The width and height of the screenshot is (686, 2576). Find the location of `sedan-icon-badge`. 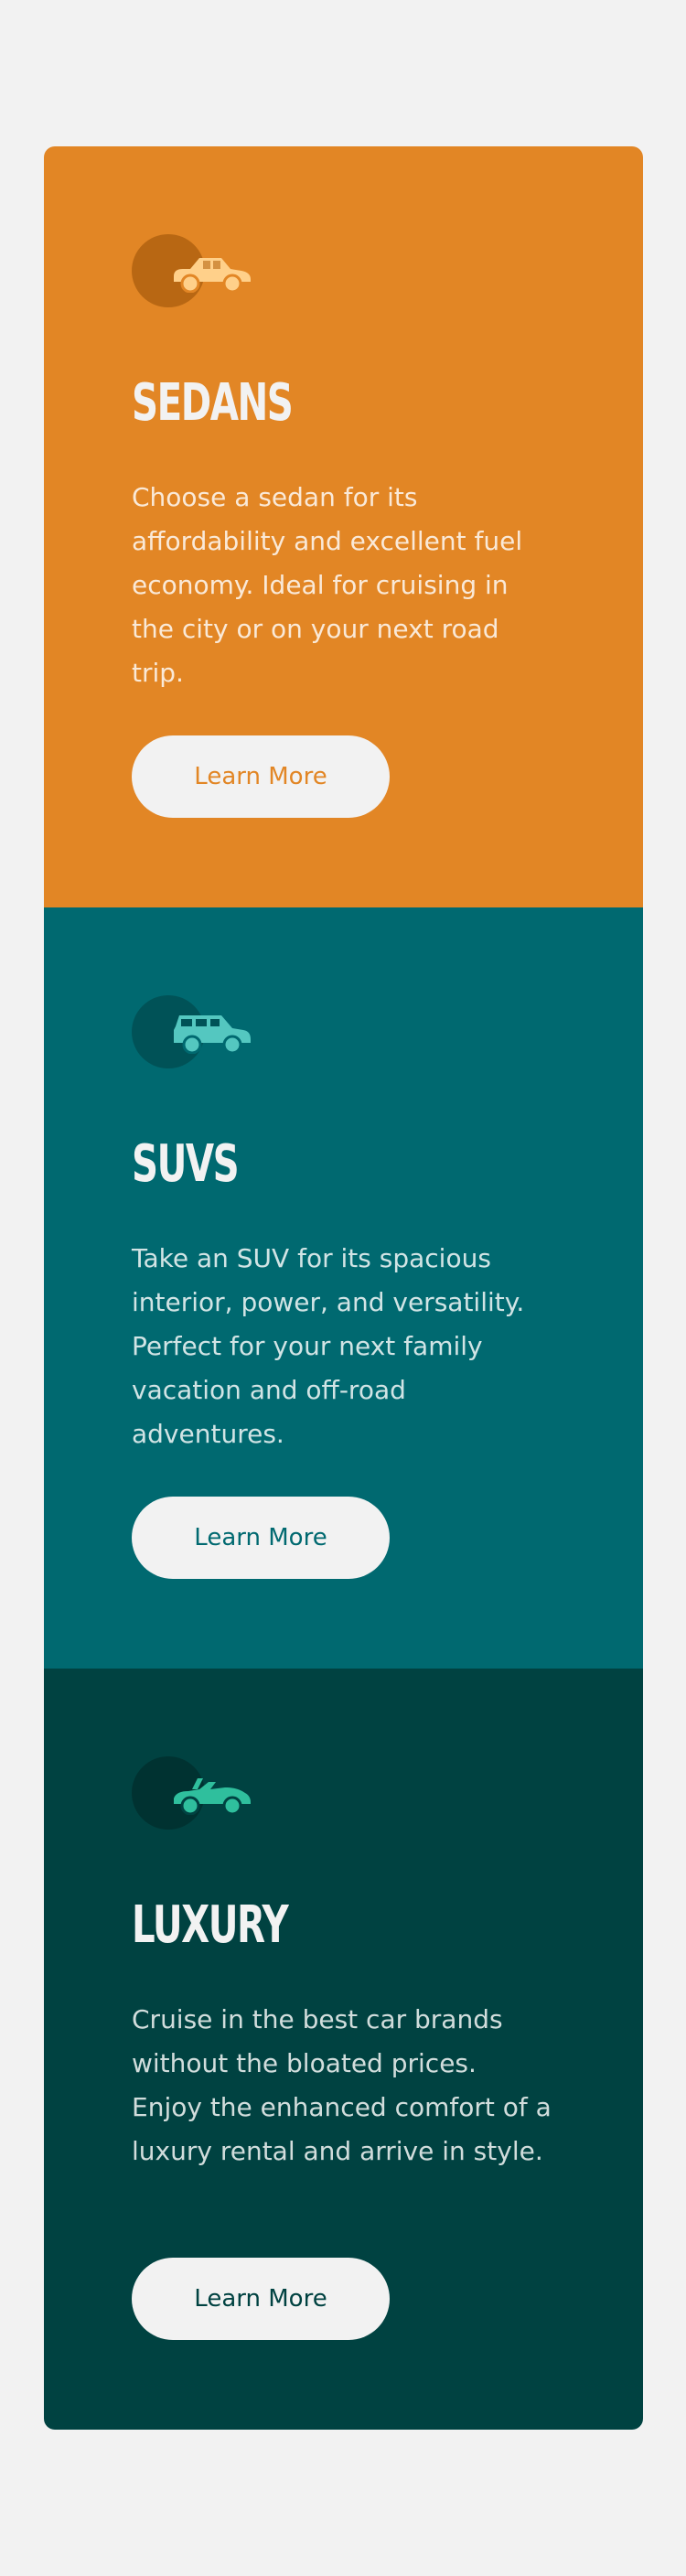

sedan-icon-badge is located at coordinates (196, 271).